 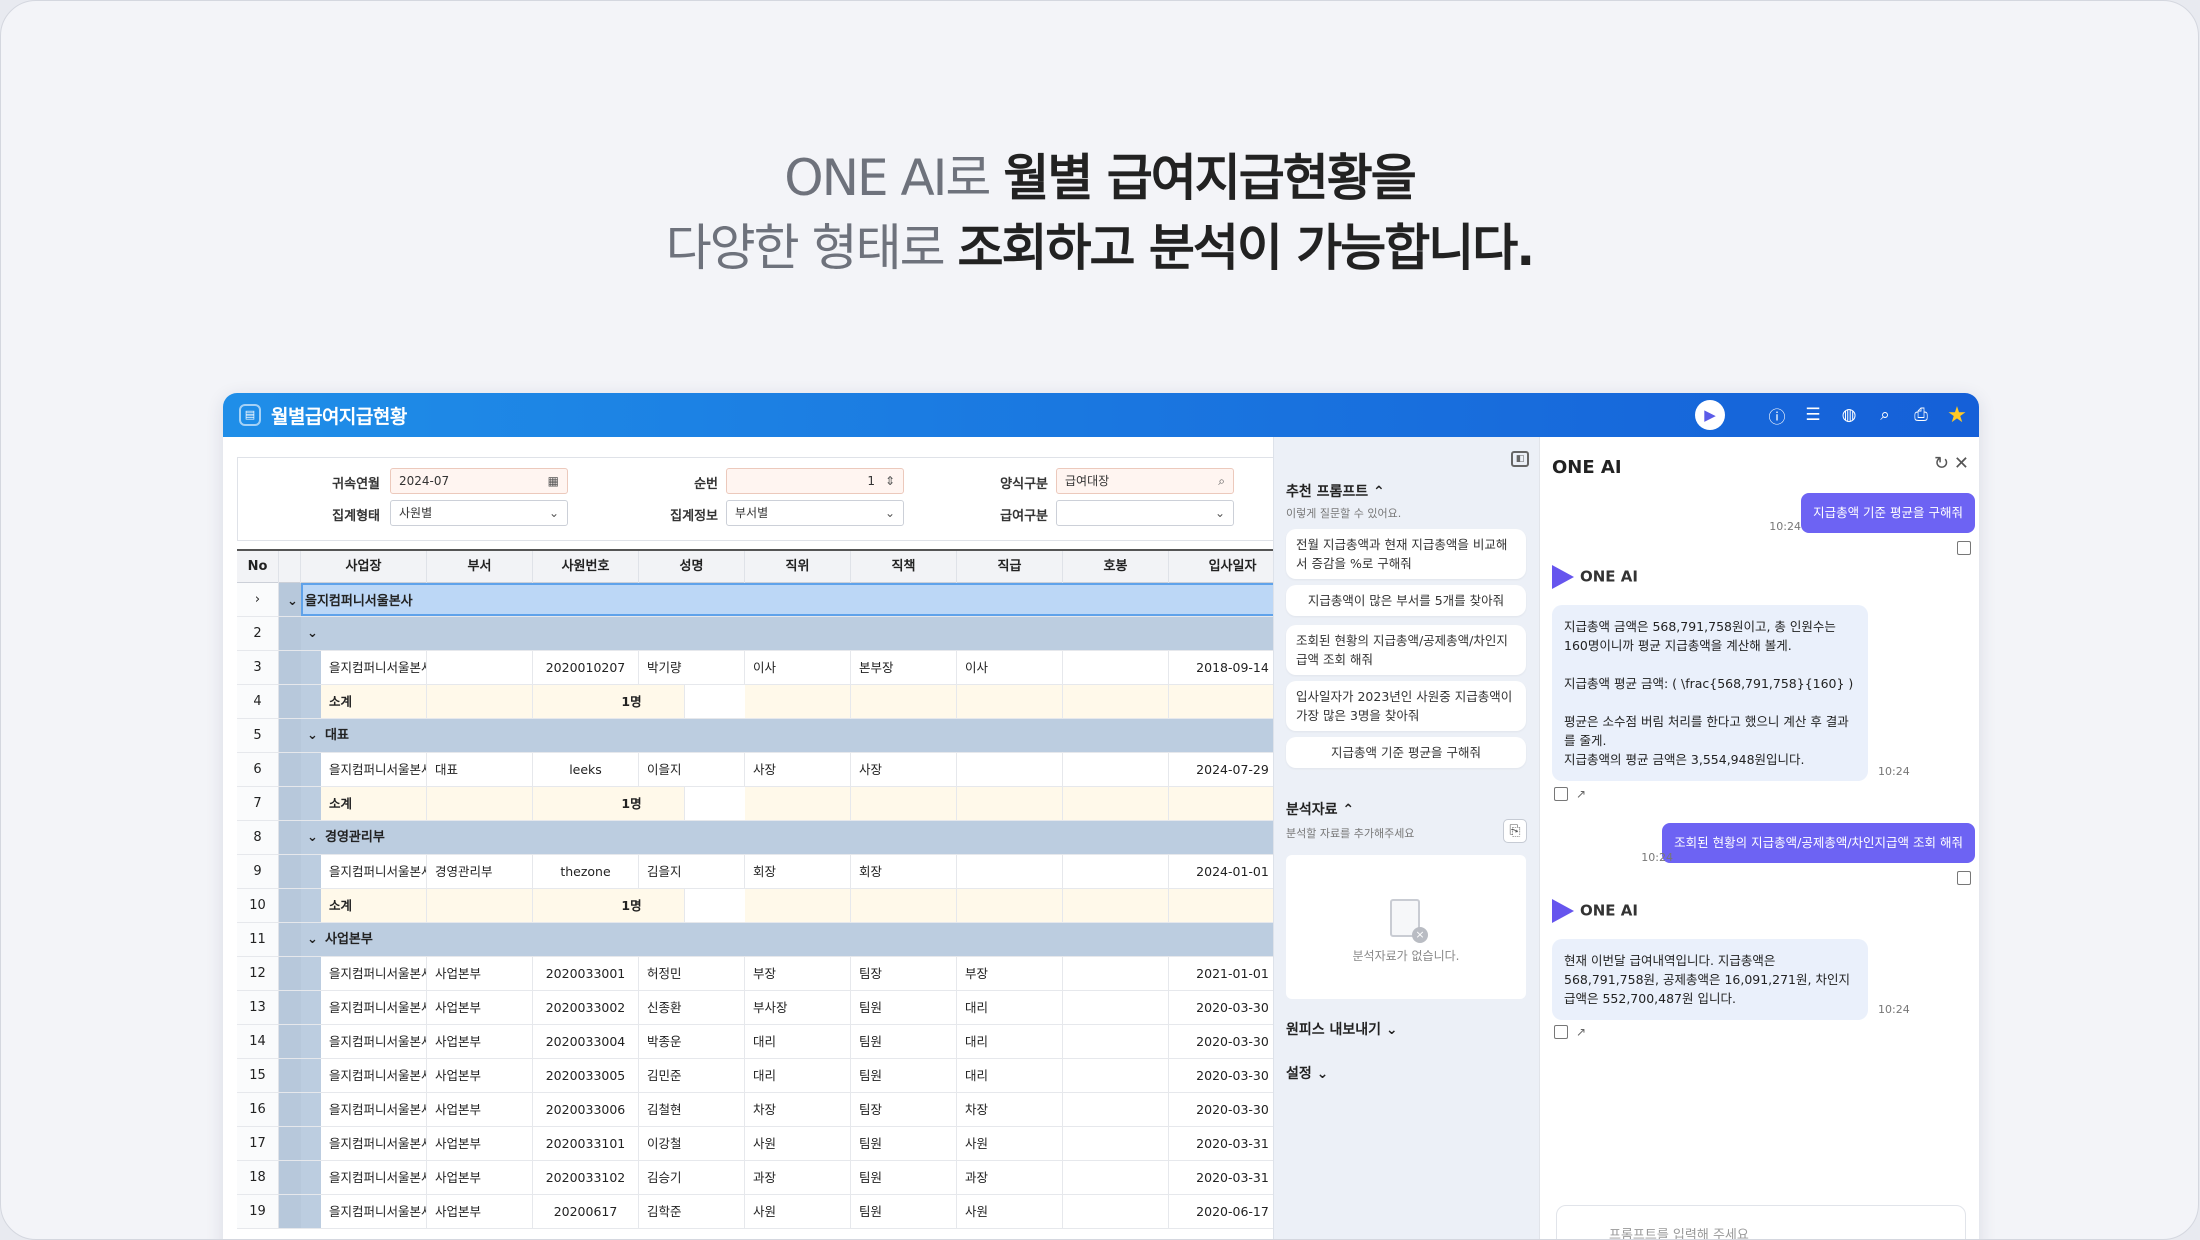 I want to click on group-row: 11 ⌄ 사업본부, so click(x=767, y=940).